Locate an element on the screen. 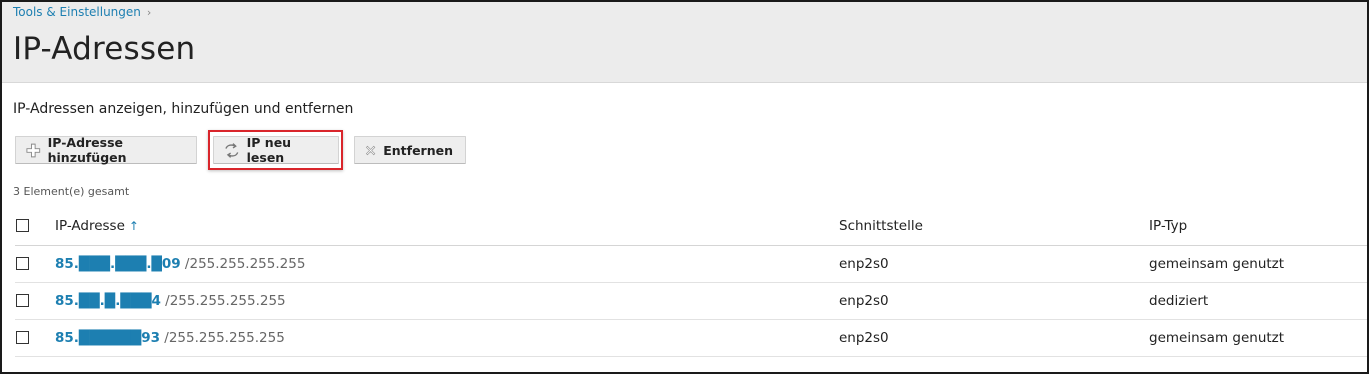 This screenshot has height=374, width=1369. sort-ascending-icon: ↑ is located at coordinates (133, 225).